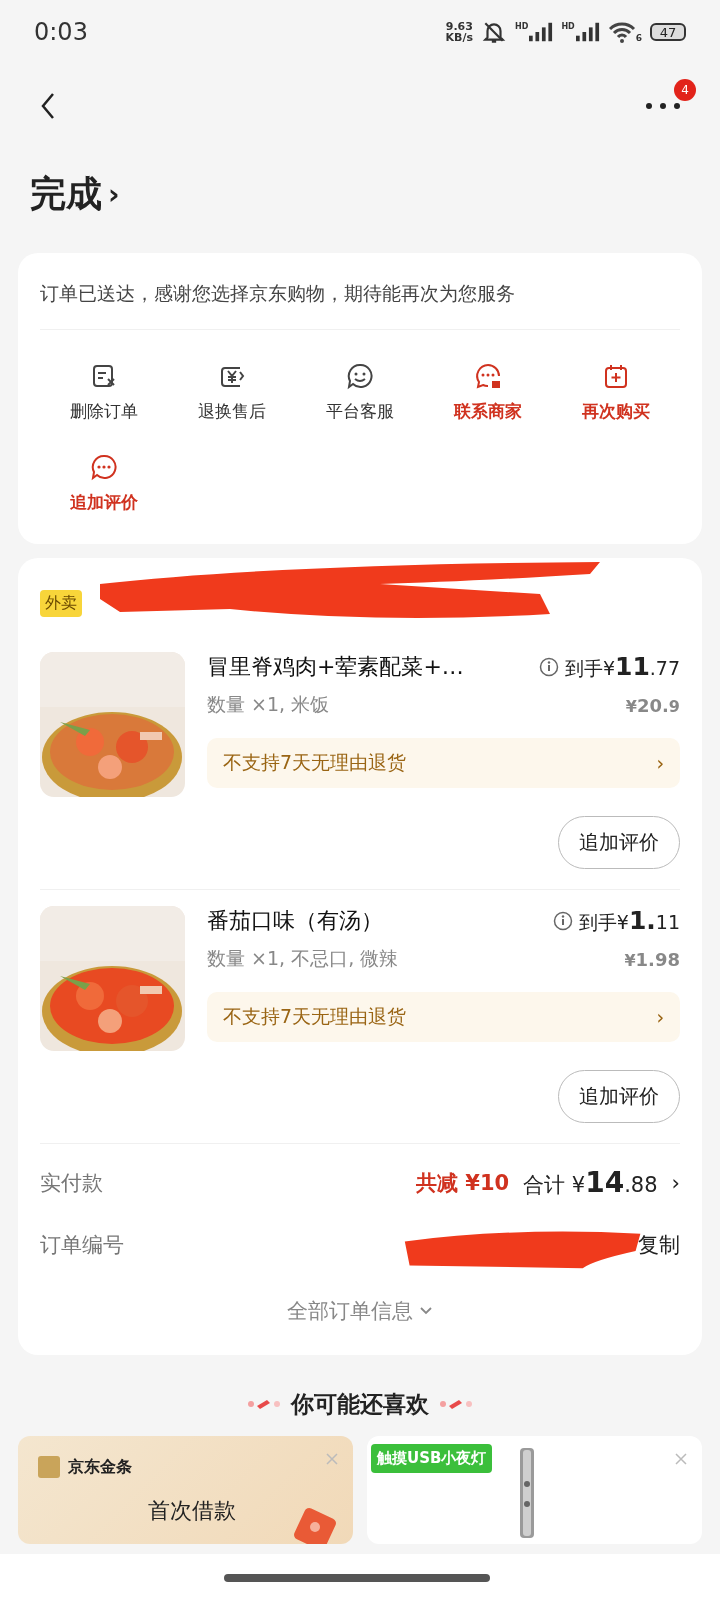 The image size is (720, 1600). I want to click on store-chat-icon, so click(488, 376).